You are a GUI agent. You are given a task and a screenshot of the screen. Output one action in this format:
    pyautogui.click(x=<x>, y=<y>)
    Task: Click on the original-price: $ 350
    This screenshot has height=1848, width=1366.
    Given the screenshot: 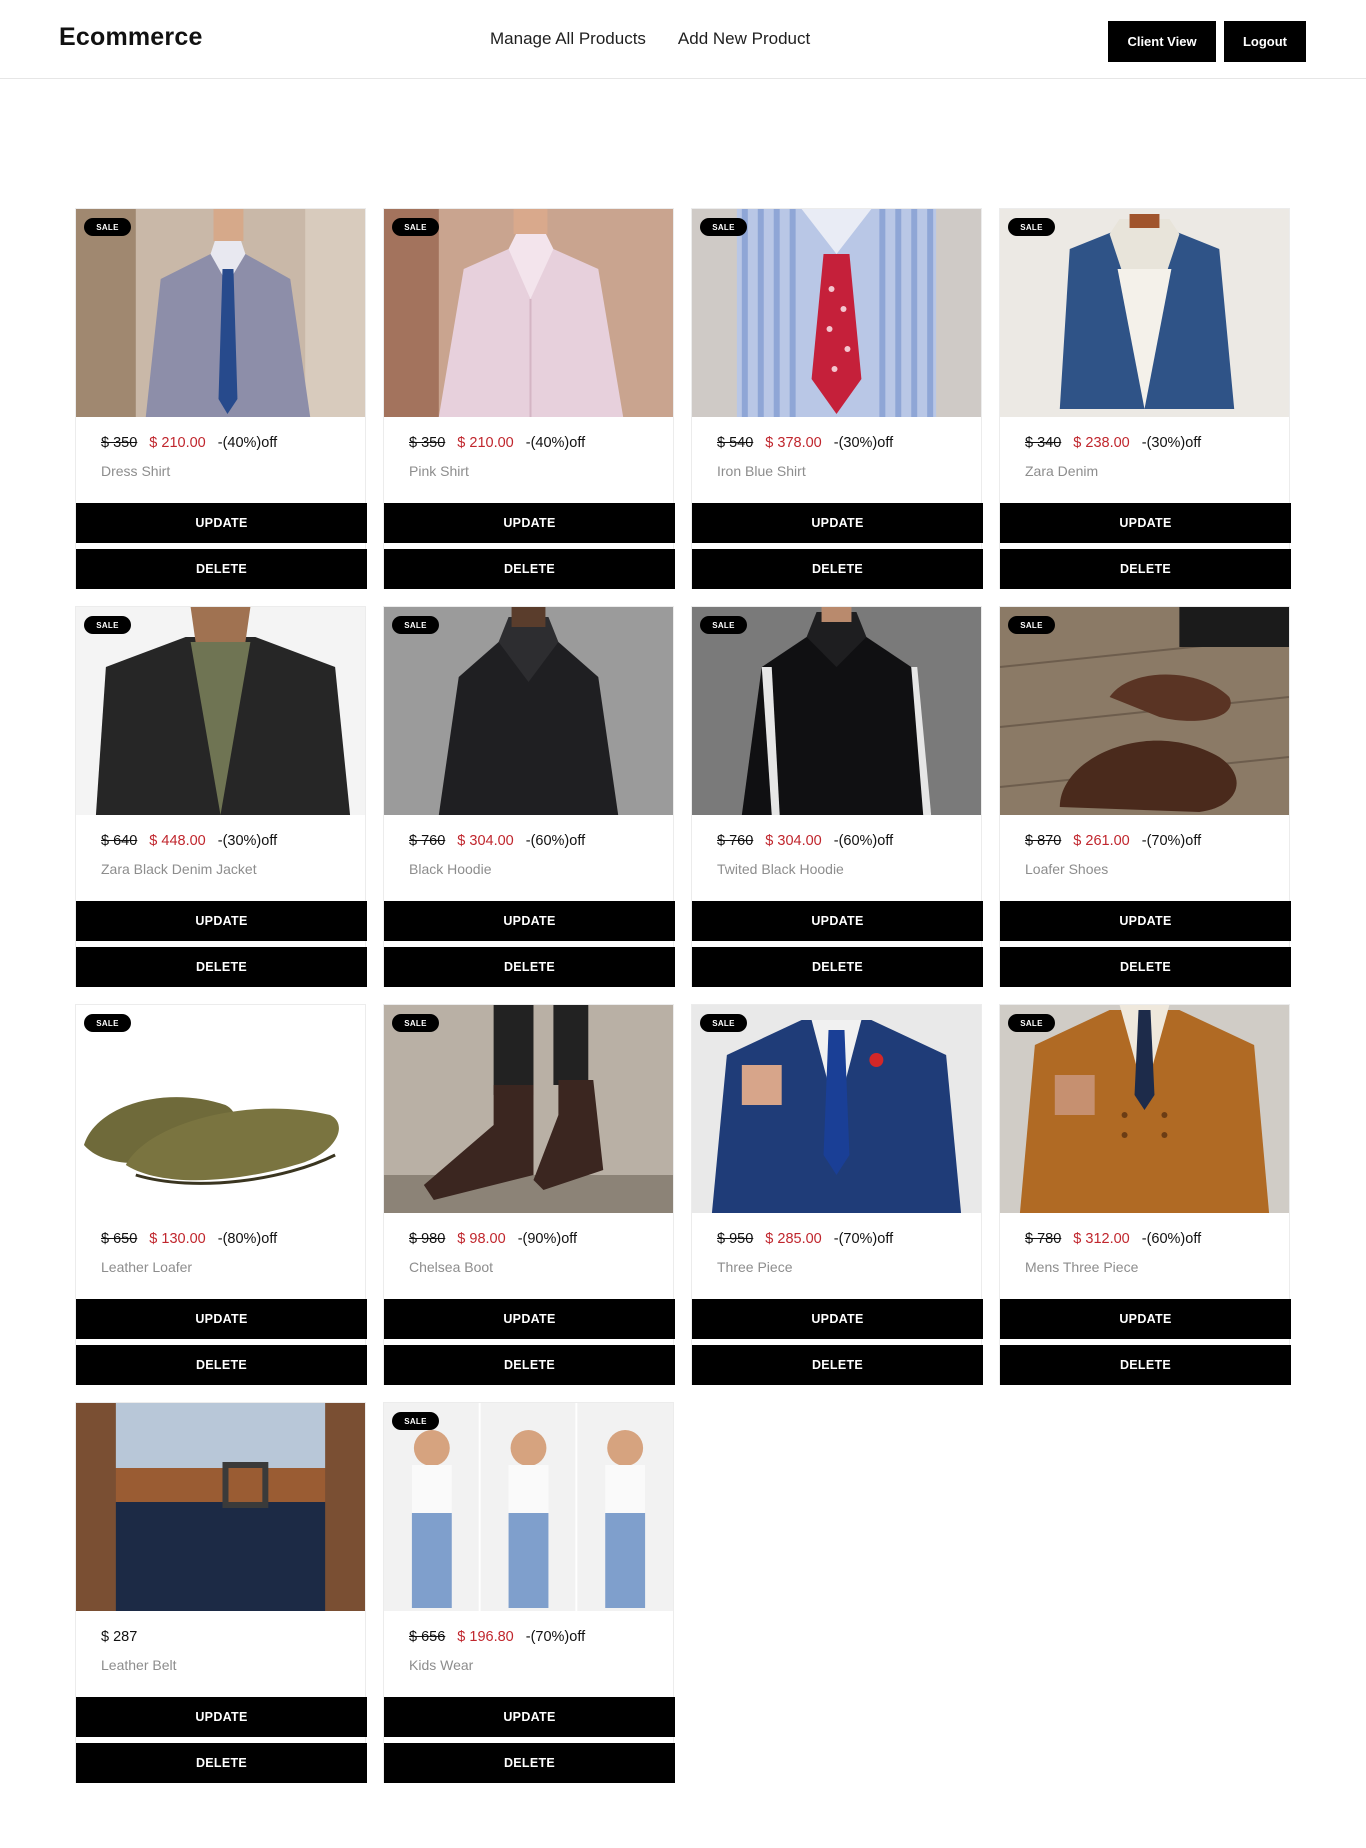 What is the action you would take?
    pyautogui.click(x=427, y=443)
    